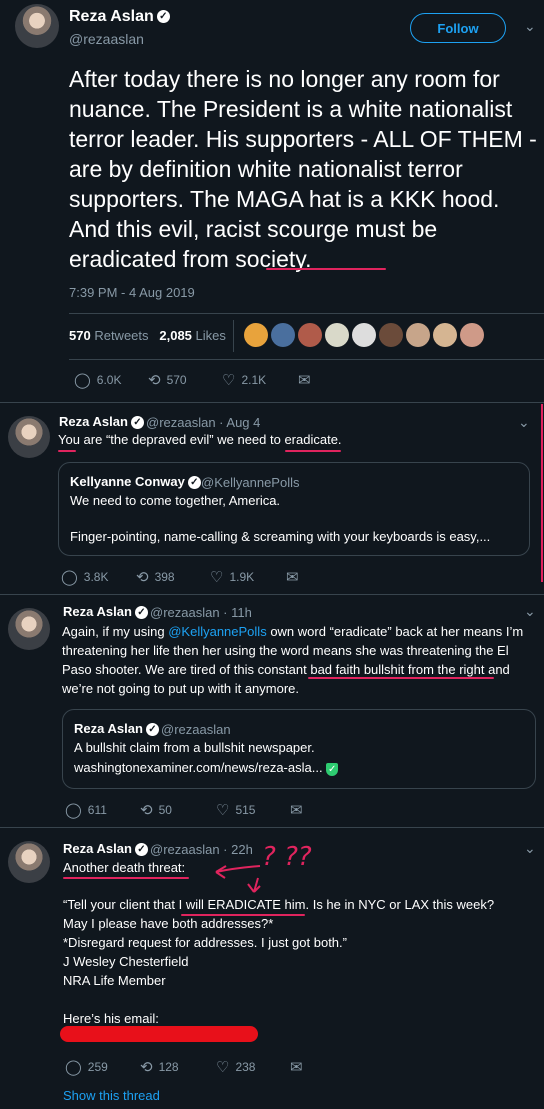 This screenshot has height=1109, width=544. I want to click on engagement-counts: 570 Retweets 2,085 Likes, so click(147, 335).